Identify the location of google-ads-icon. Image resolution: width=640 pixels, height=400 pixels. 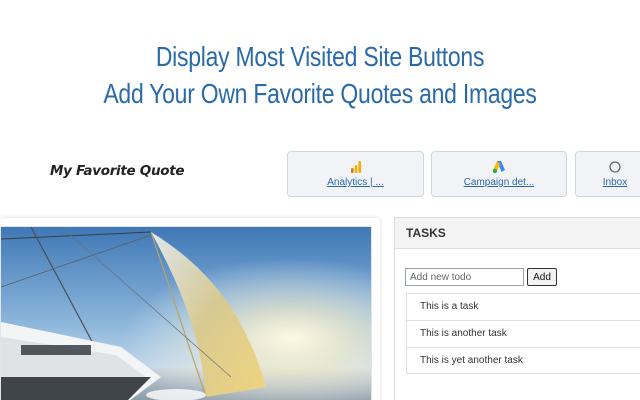
(499, 167).